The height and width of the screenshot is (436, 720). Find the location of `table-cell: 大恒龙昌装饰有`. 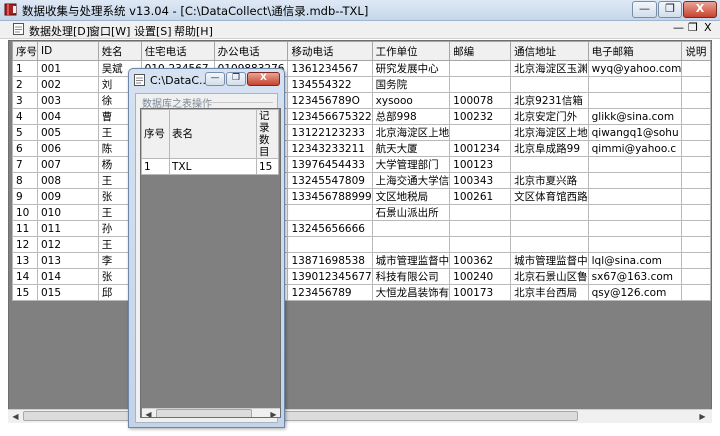

table-cell: 大恒龙昌装饰有 is located at coordinates (411, 292).